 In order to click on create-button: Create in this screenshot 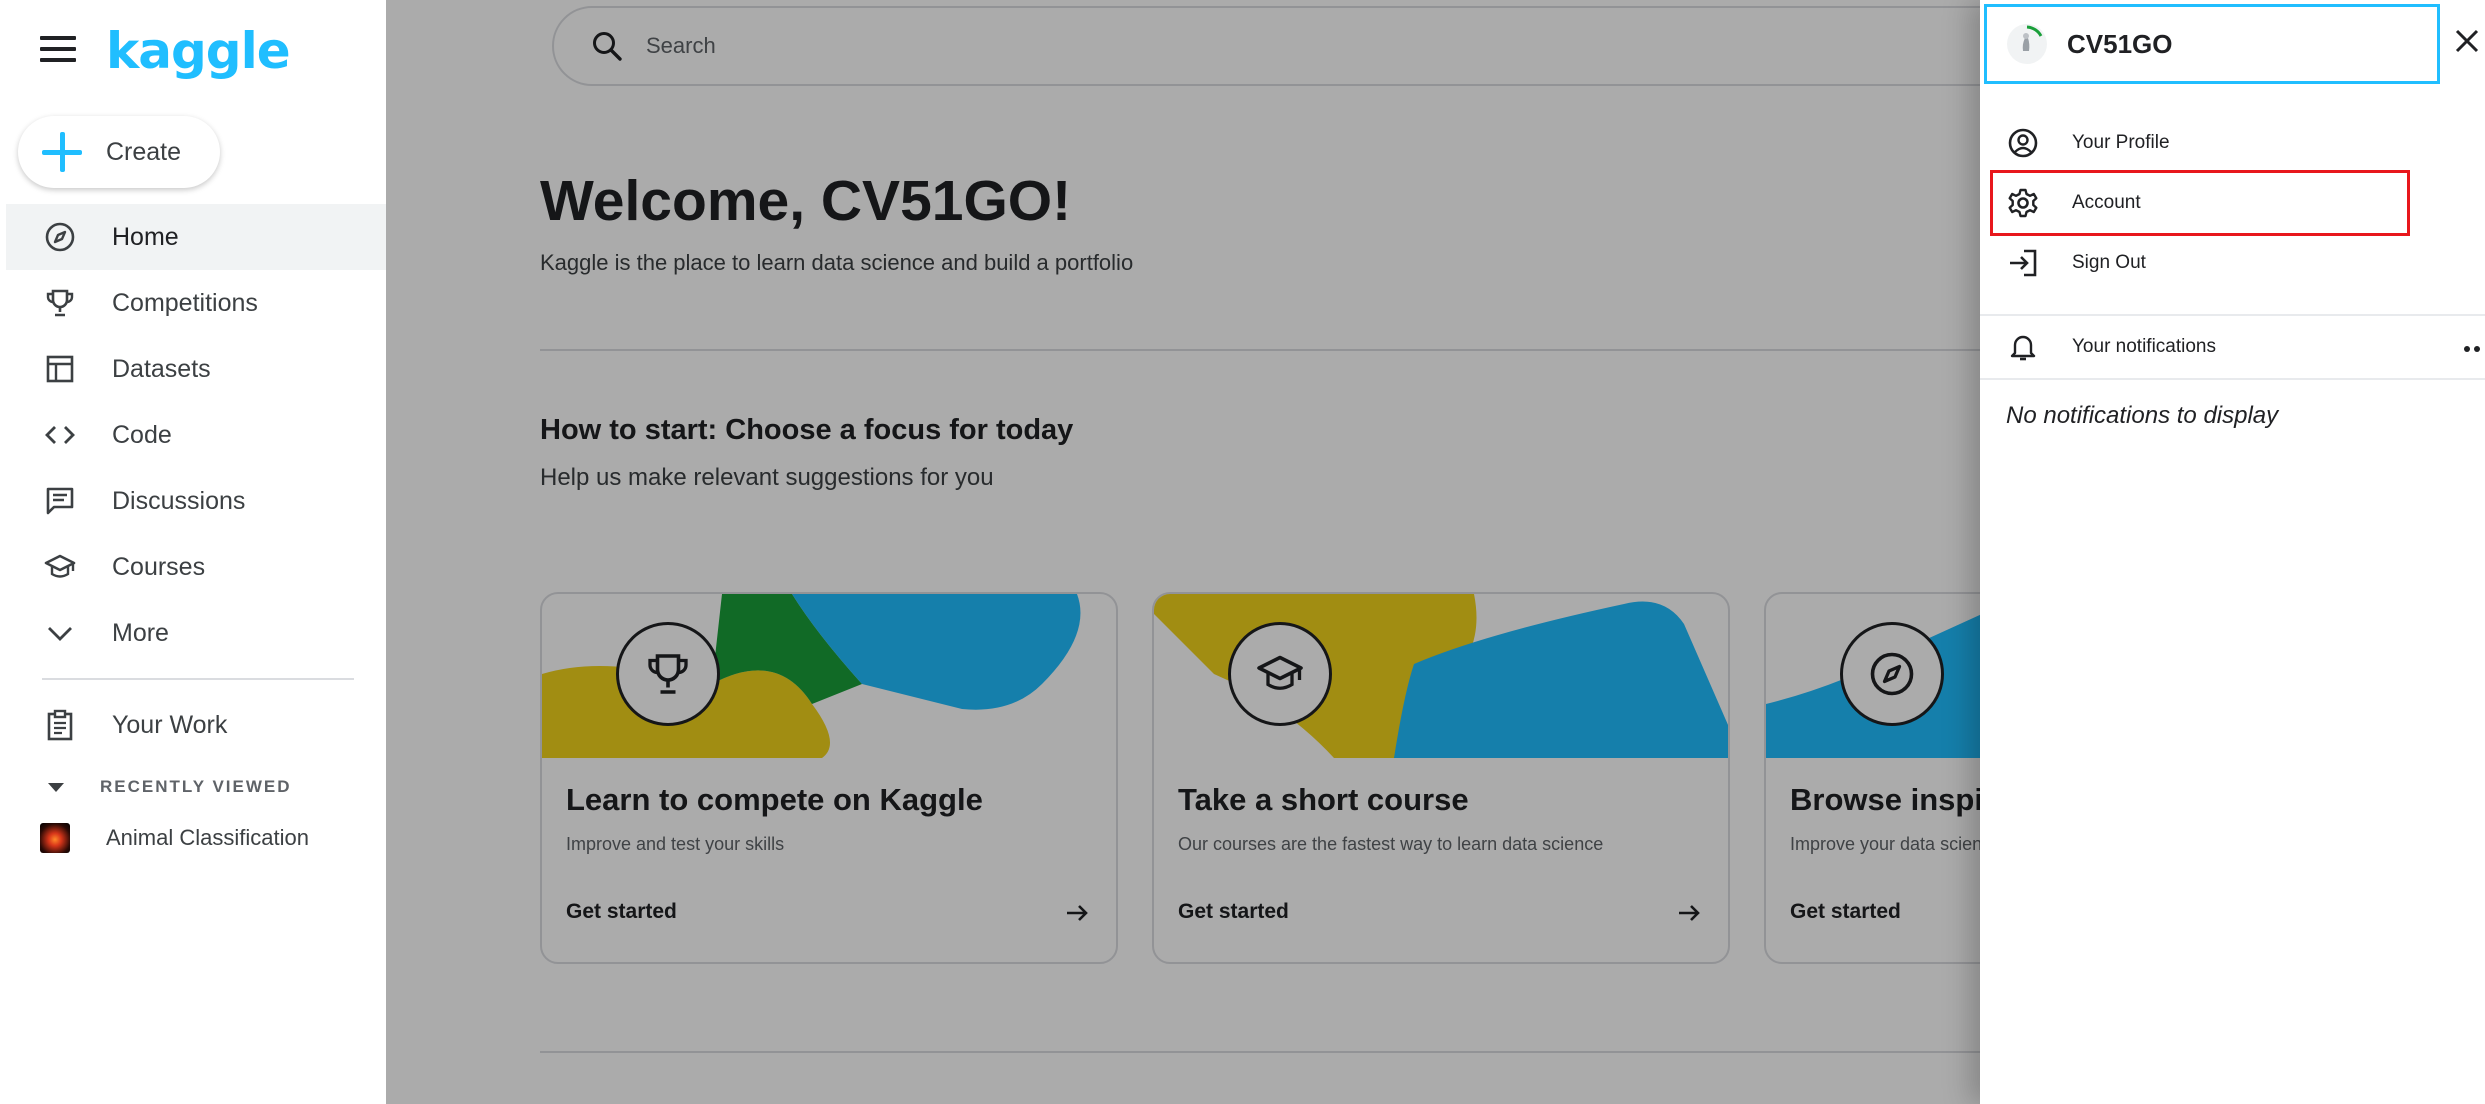, I will do `click(119, 152)`.